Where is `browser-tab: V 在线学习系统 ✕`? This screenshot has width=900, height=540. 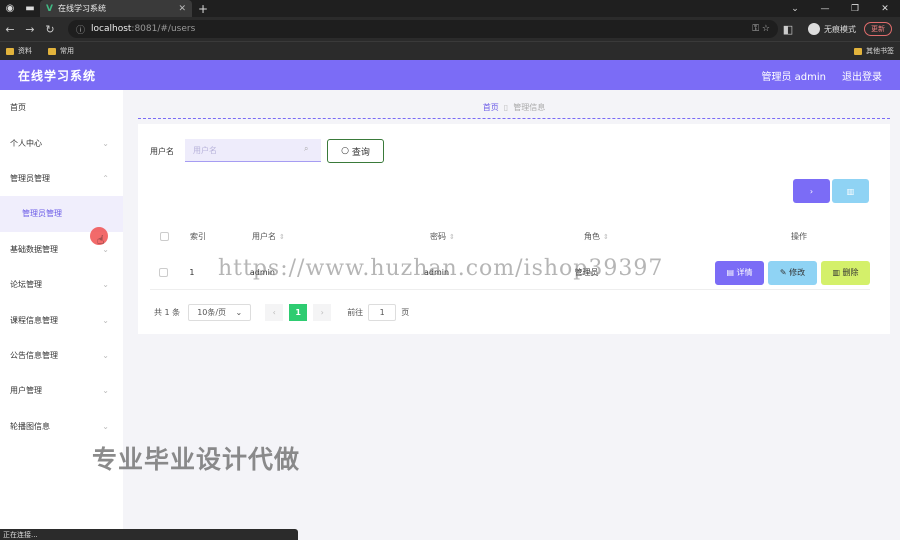 browser-tab: V 在线学习系统 ✕ is located at coordinates (116, 8).